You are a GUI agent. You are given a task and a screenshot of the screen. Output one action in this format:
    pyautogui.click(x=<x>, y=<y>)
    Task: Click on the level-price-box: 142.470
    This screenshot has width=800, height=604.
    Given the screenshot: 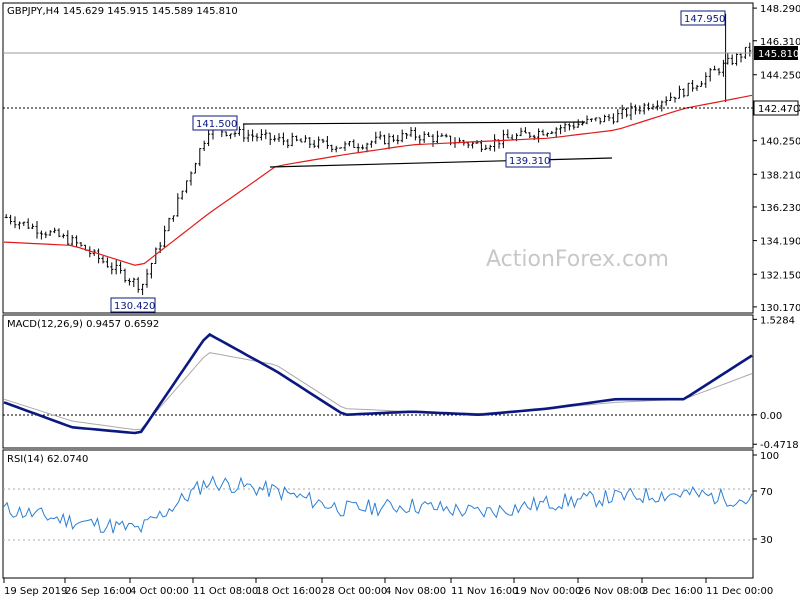 What is the action you would take?
    pyautogui.click(x=776, y=108)
    